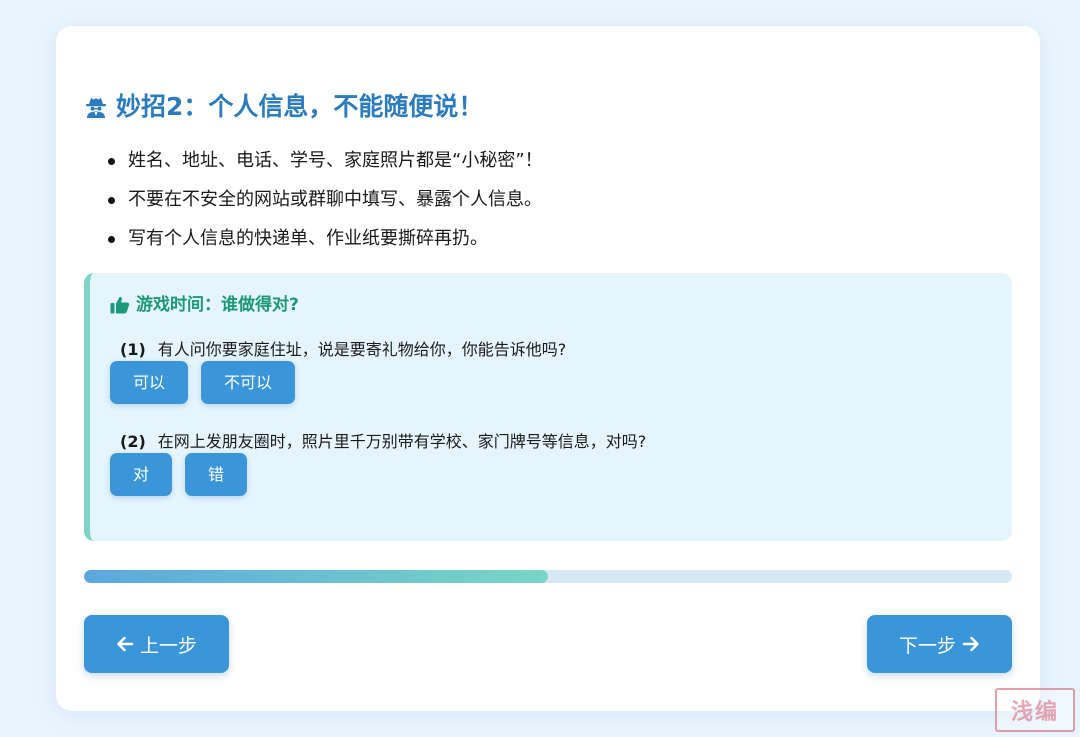 This screenshot has height=737, width=1080. Describe the element at coordinates (149, 382) in the screenshot. I see `answer-yes-button: 可以` at that location.